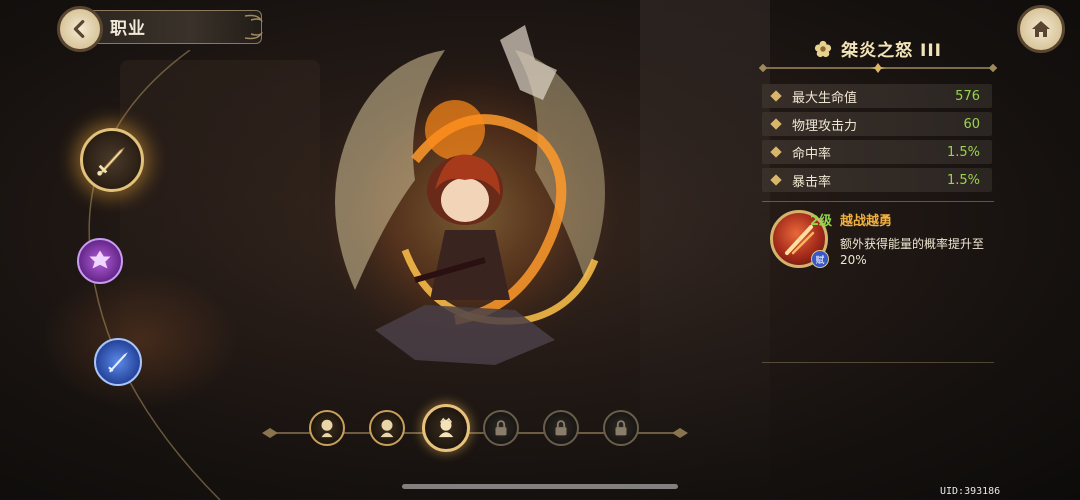 Image resolution: width=1080 pixels, height=500 pixels. I want to click on tier-4-button, so click(501, 428).